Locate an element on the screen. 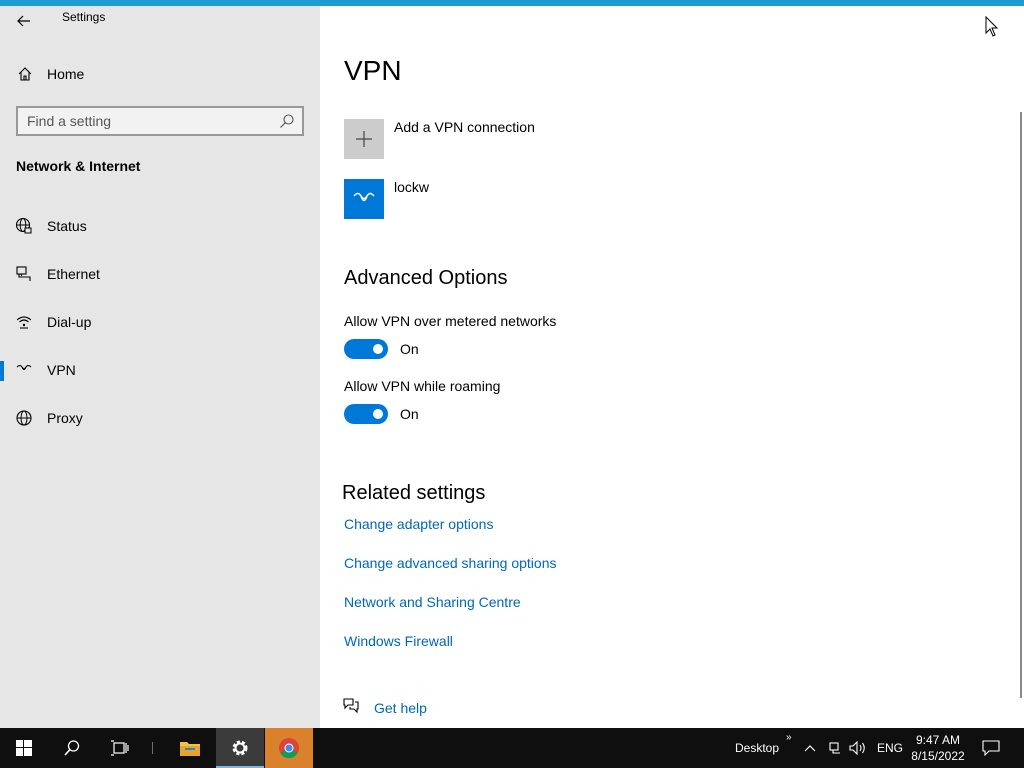 The width and height of the screenshot is (1024, 768). section-heading: Network & Internet is located at coordinates (78, 166).